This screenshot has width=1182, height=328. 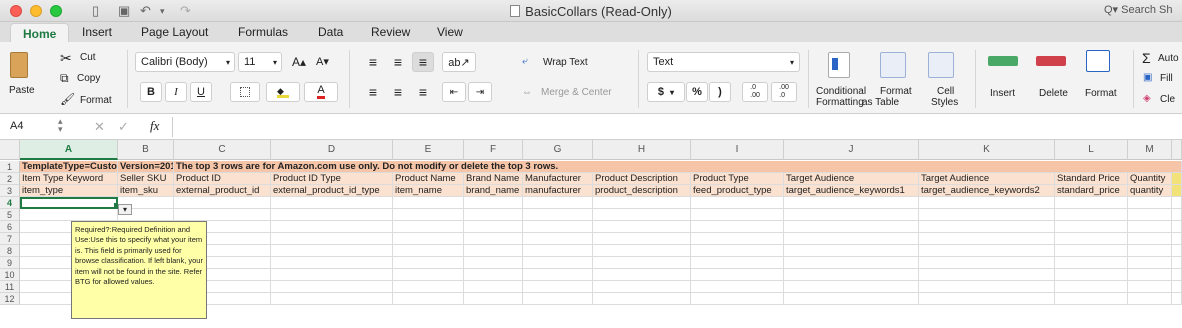 I want to click on cell-g11, so click(x=558, y=287).